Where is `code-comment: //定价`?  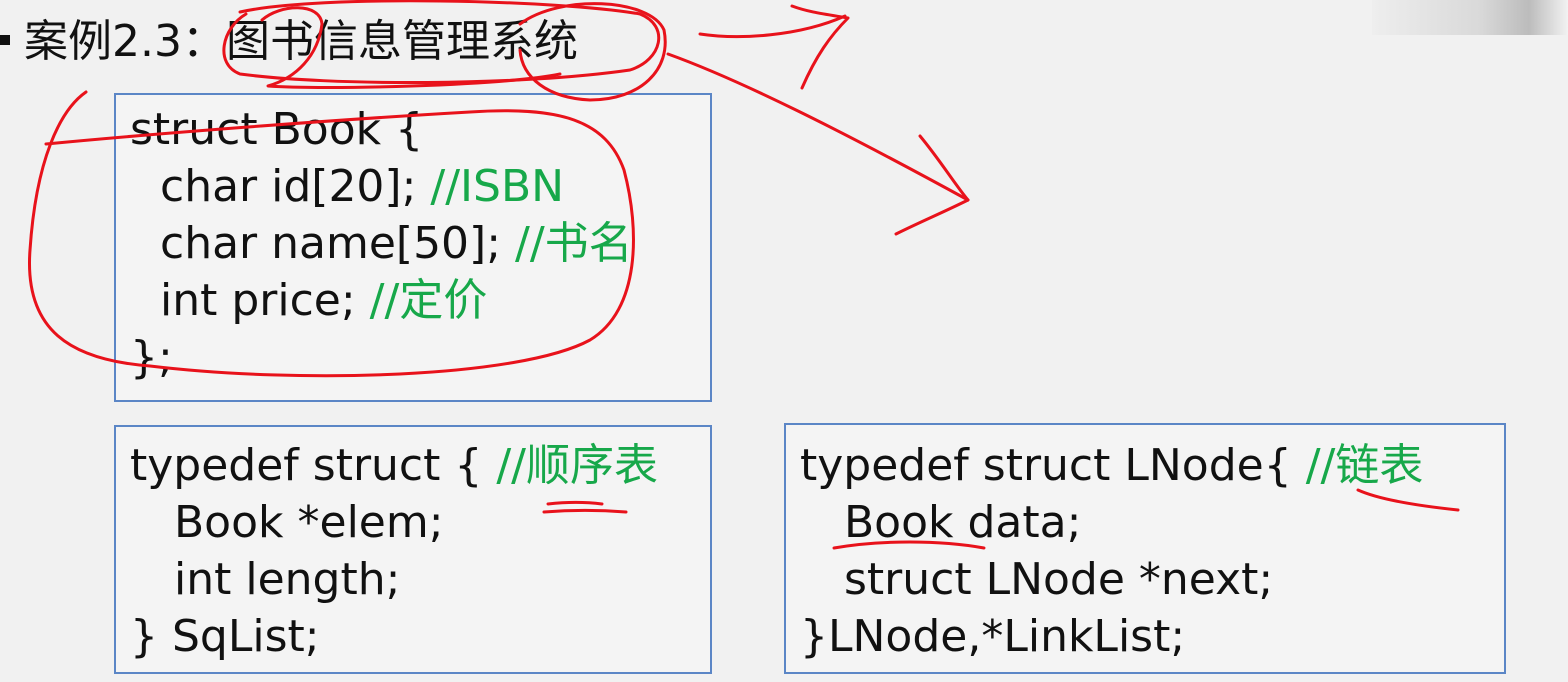
code-comment: //定价 is located at coordinates (428, 300).